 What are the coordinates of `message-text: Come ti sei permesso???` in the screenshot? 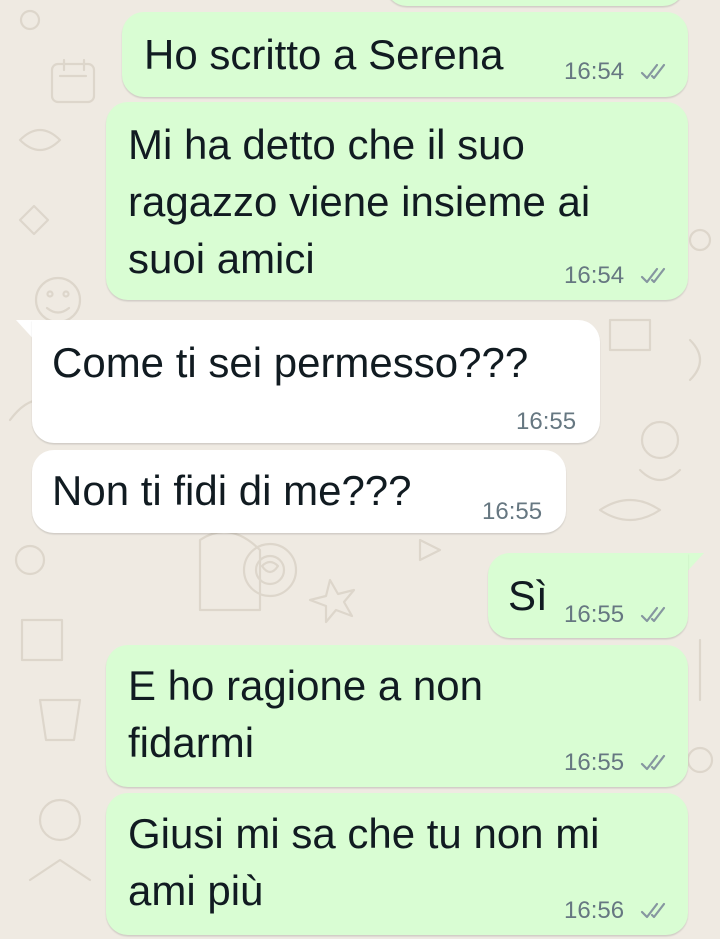 It's located at (290, 362).